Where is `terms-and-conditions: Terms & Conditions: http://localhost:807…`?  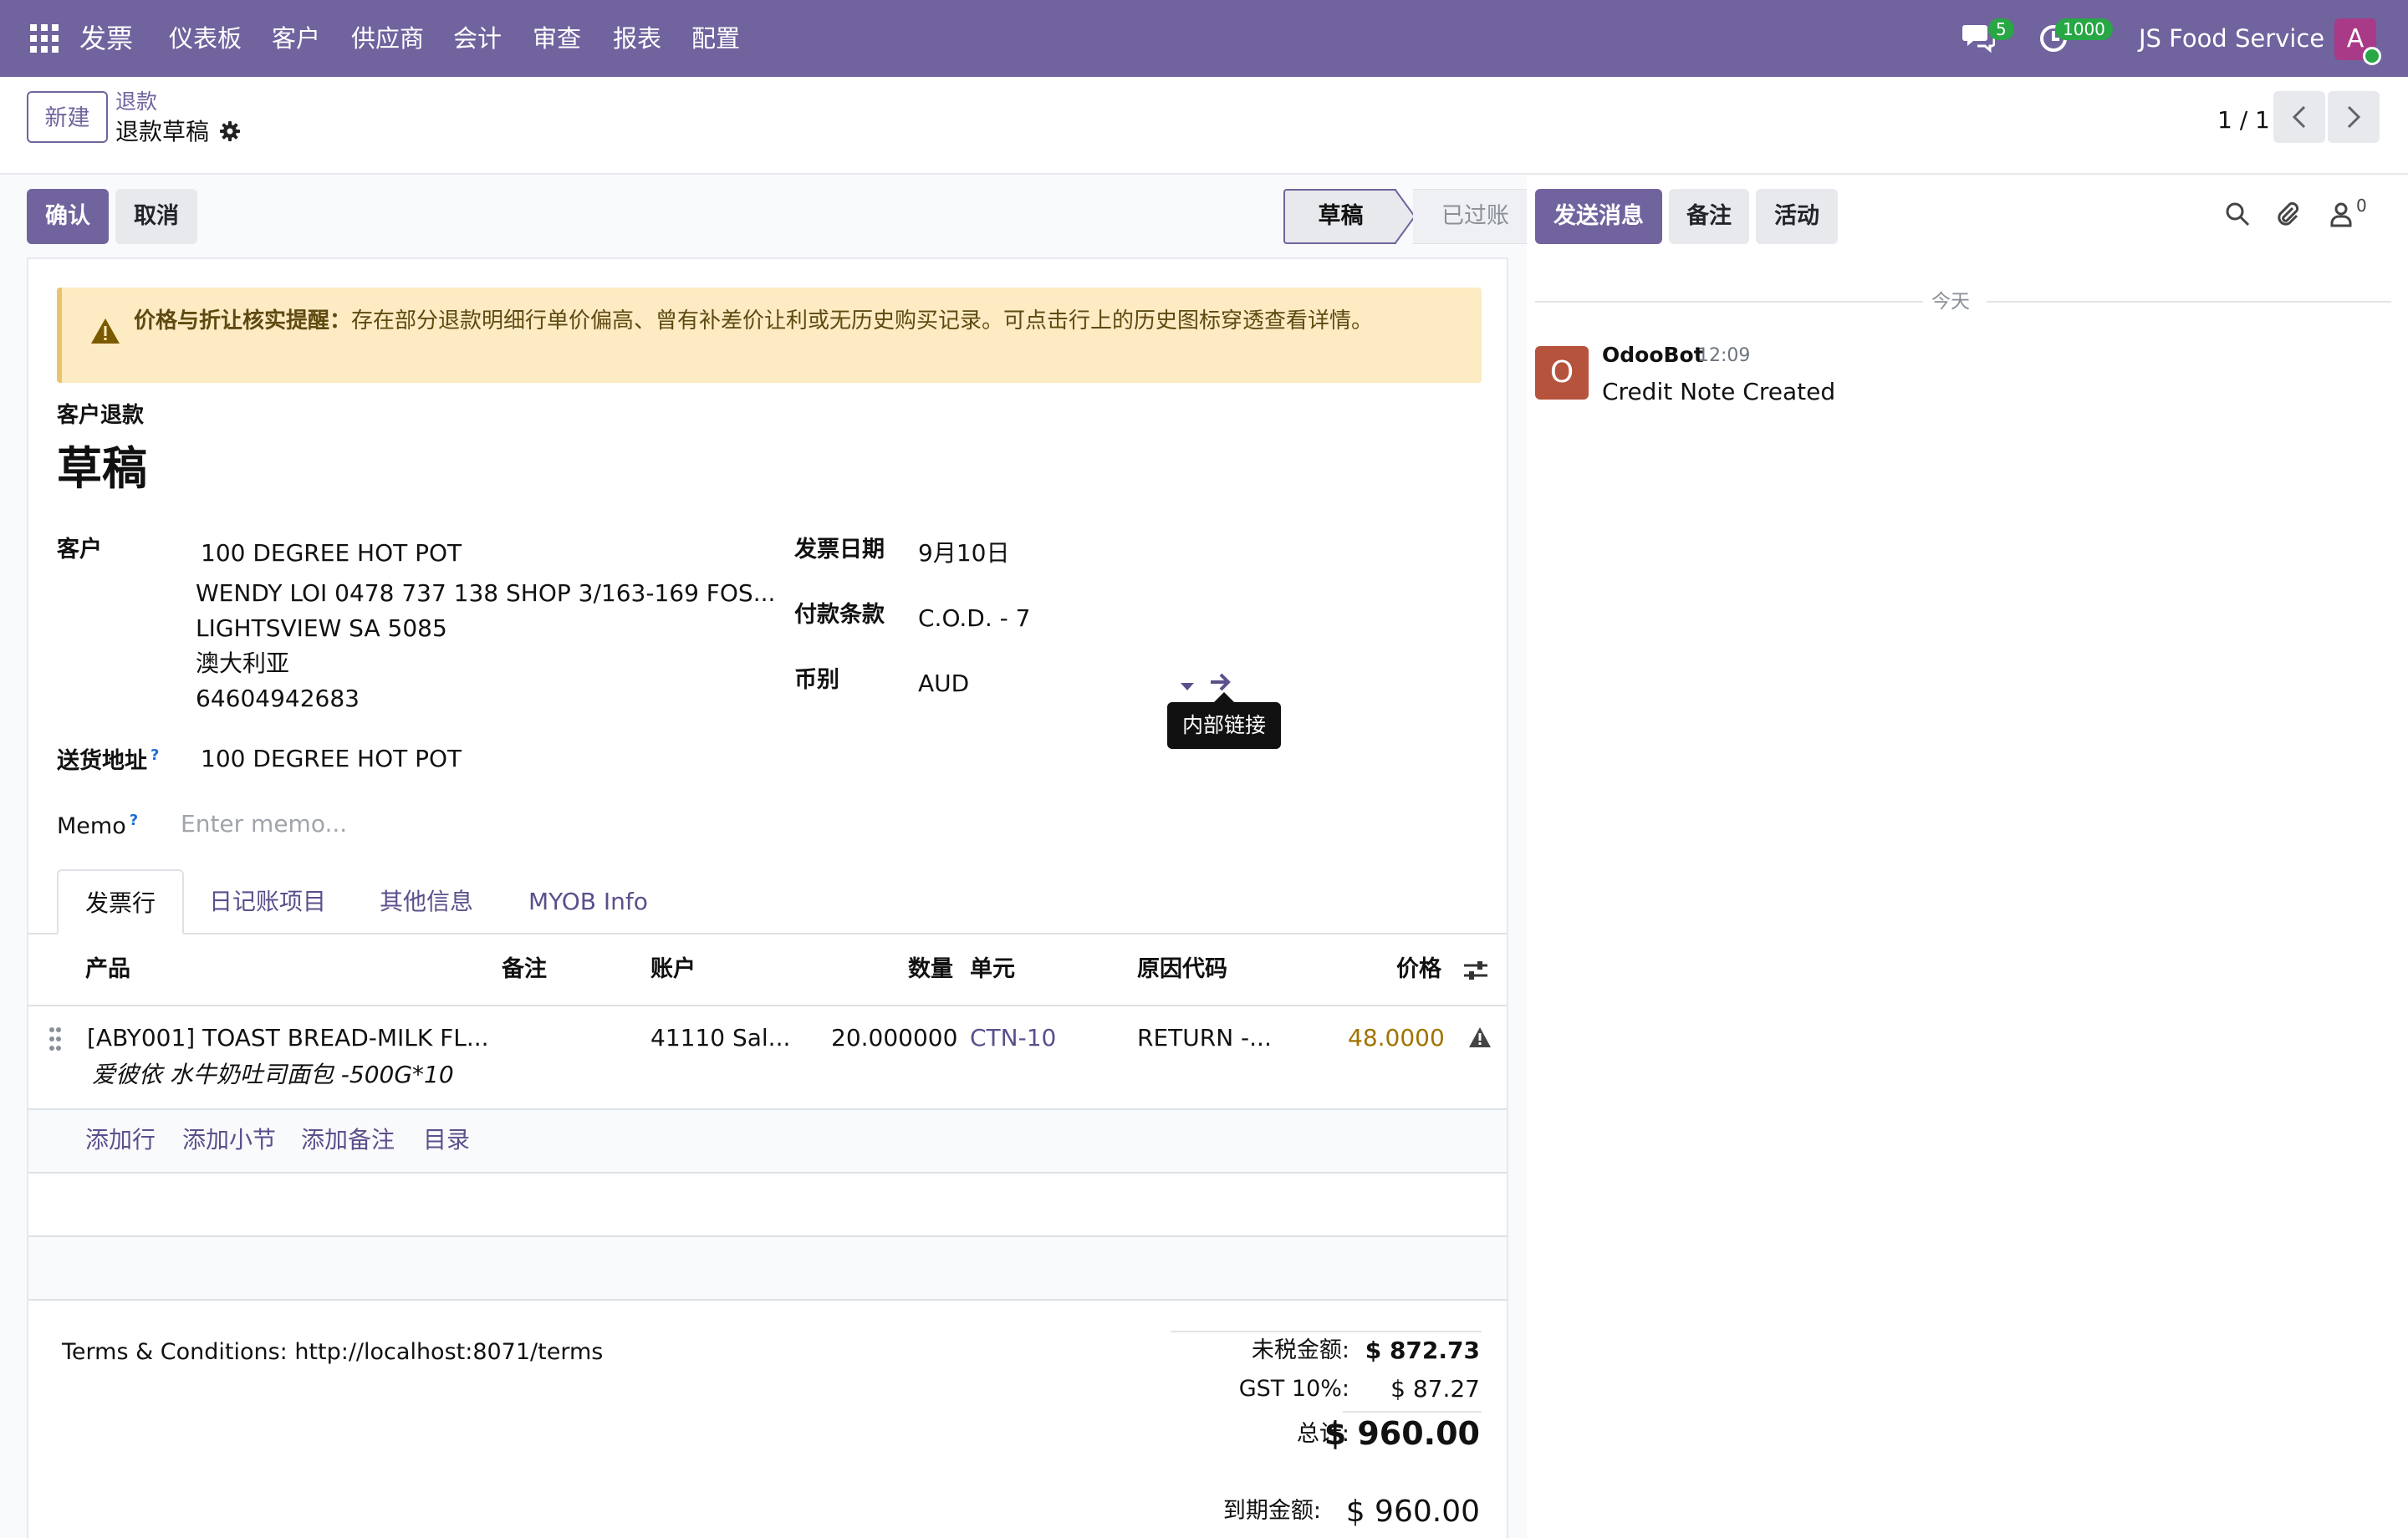 terms-and-conditions: Terms & Conditions: http://localhost:807… is located at coordinates (333, 1352).